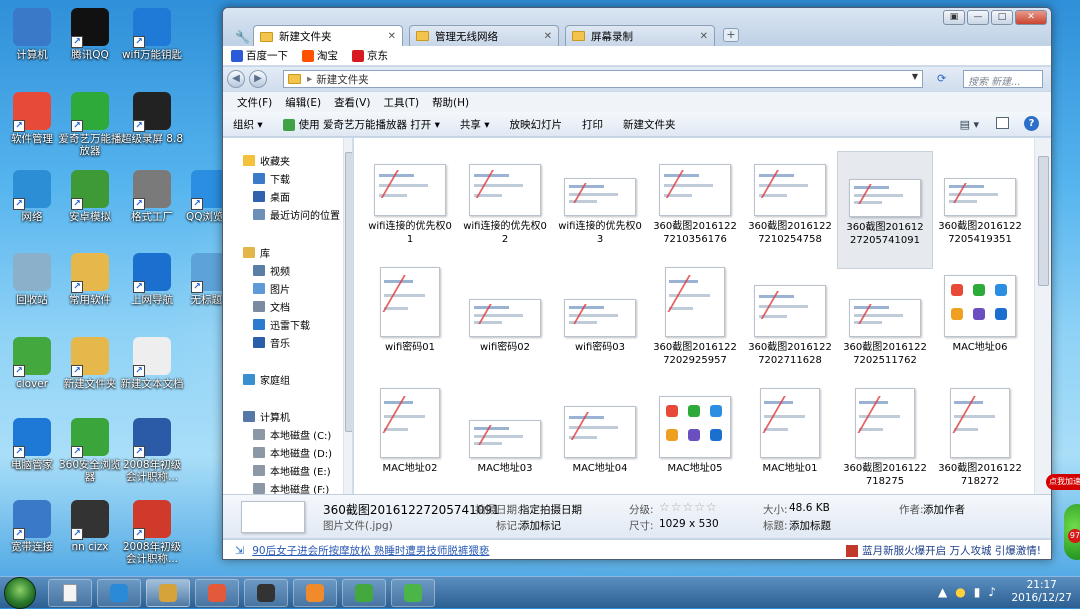 The width and height of the screenshot is (1080, 609). Describe the element at coordinates (370, 550) in the screenshot. I see `status-news-link: 90后女子进会所按摩放松 熟睡时遭男技师脱裤猥亵` at that location.